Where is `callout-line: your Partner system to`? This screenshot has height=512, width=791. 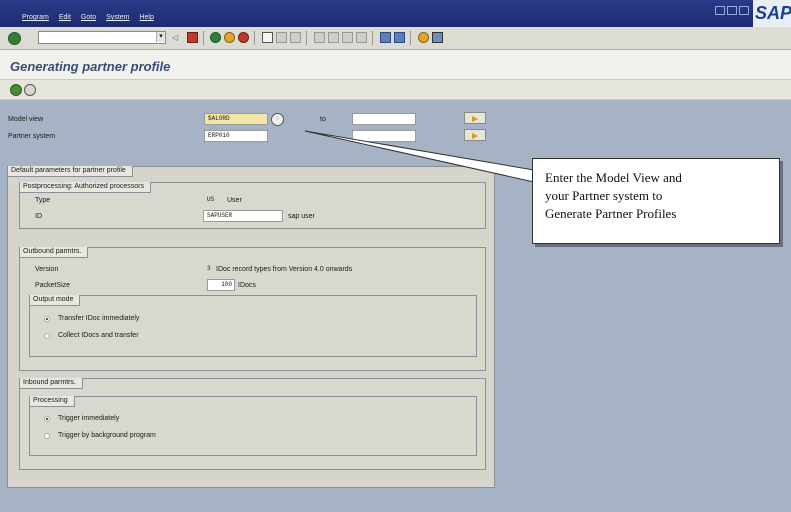 callout-line: your Partner system to is located at coordinates (604, 195).